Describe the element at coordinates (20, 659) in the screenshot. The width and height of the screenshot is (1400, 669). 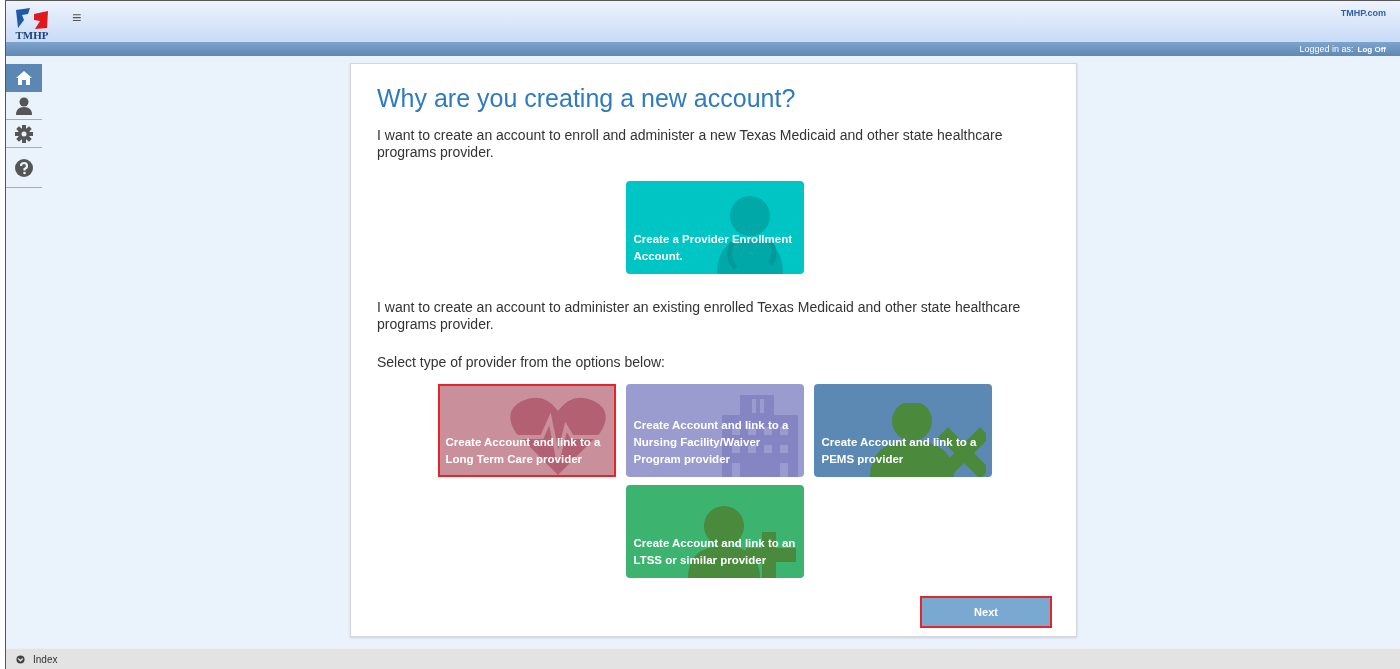
I see `chevron-circle-icon` at that location.